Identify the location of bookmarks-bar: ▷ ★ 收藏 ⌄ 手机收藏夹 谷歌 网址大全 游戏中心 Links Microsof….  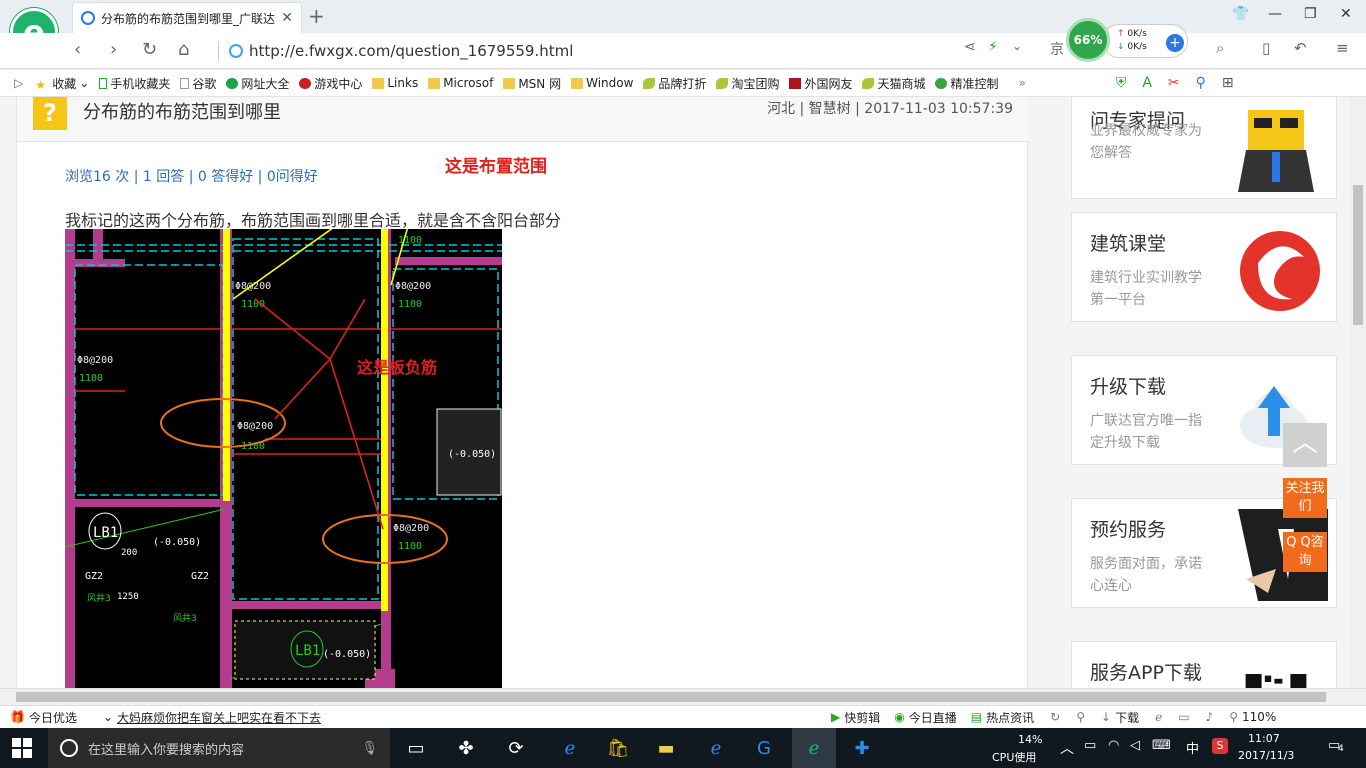
(683, 83).